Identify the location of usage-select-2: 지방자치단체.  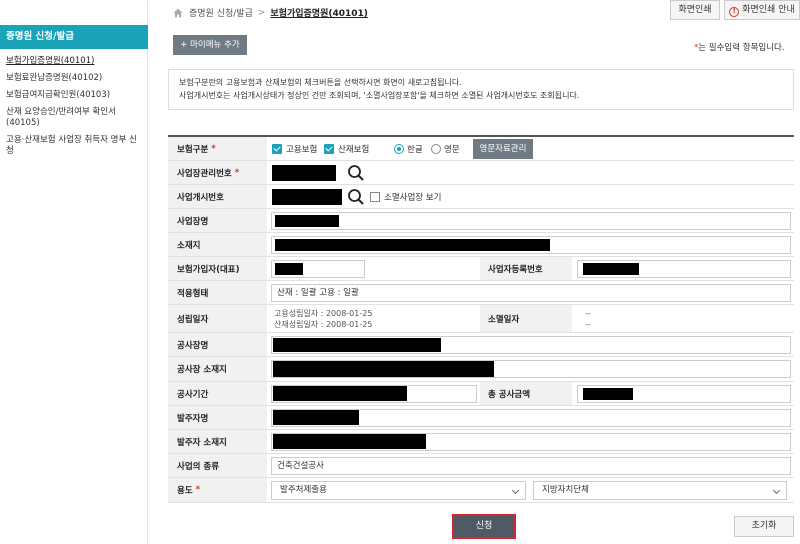
(660, 490).